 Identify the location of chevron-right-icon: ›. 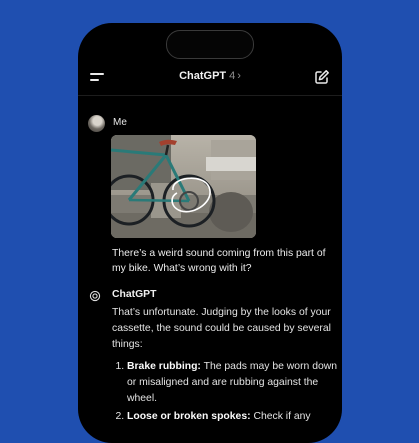
(239, 76).